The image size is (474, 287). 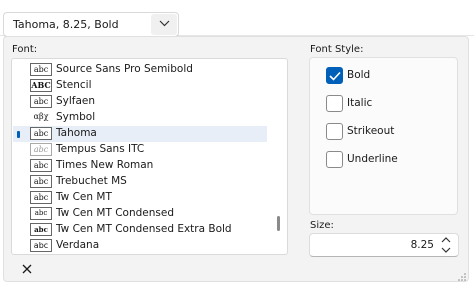 What do you see at coordinates (334, 131) in the screenshot?
I see `strikeout-checkbox` at bounding box center [334, 131].